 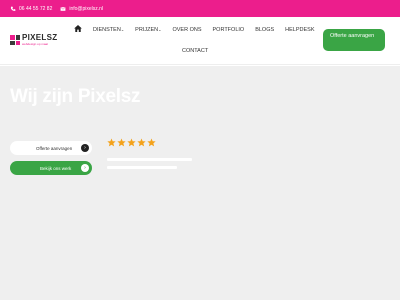 What do you see at coordinates (36, 8) in the screenshot?
I see `phone-number: 06 44 55 72 82` at bounding box center [36, 8].